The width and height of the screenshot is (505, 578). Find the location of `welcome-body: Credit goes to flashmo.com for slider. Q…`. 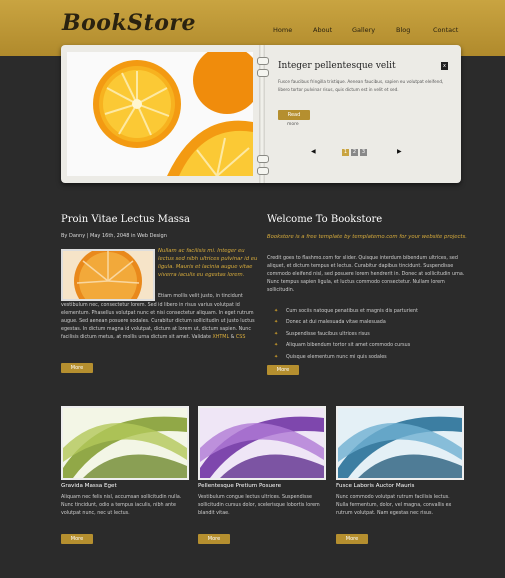

welcome-body: Credit goes to flashmo.com for slider. Q… is located at coordinates (366, 274).